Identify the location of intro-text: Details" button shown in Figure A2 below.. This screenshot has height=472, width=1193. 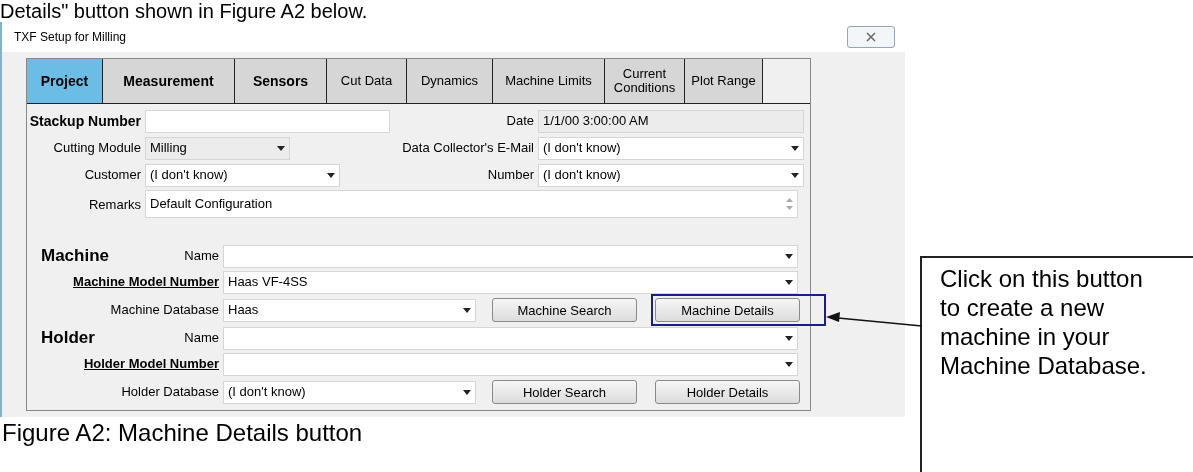
(184, 11).